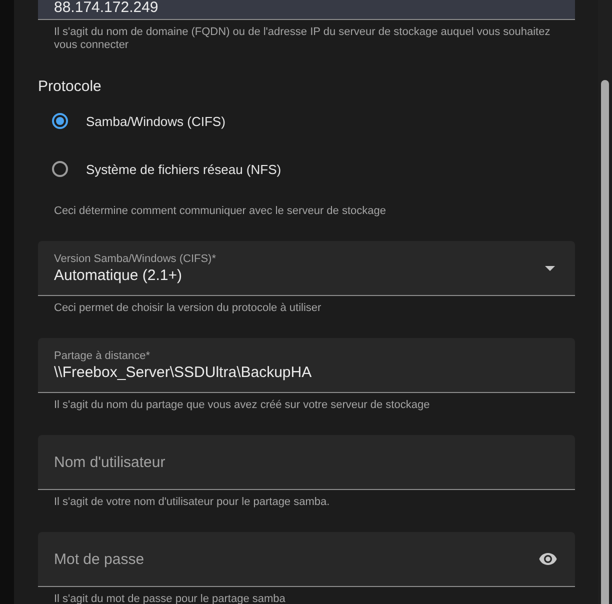  I want to click on password-field: Mot de passe, so click(306, 559).